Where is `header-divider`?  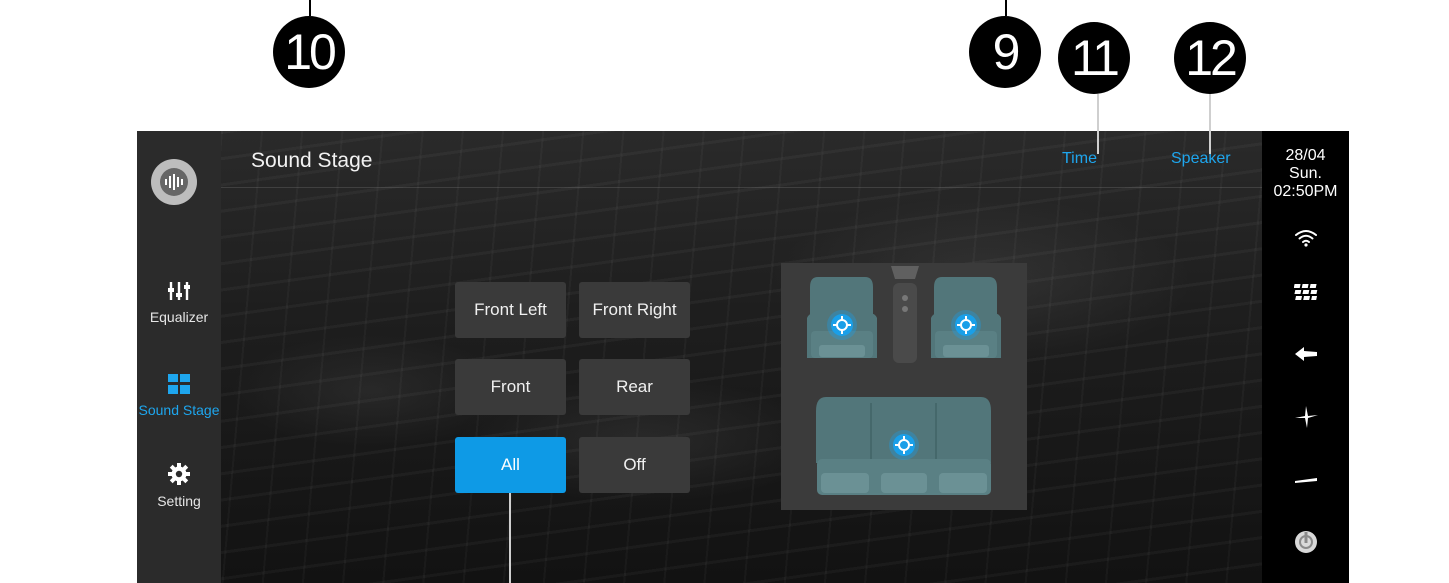
header-divider is located at coordinates (741, 187).